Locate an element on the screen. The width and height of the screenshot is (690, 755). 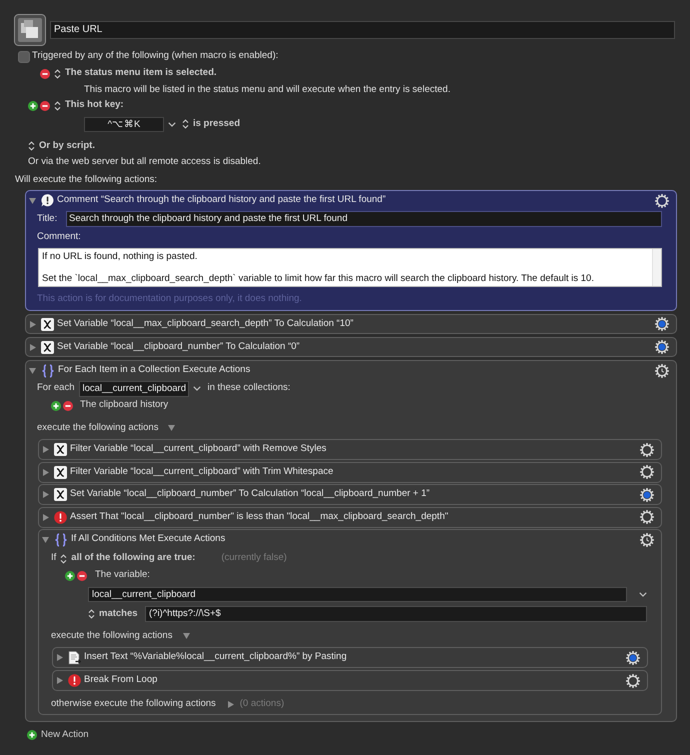
action-row: Assert That "local__clipboard_number" is less than "local__max_clipboard_search_depth" is located at coordinates (350, 517).